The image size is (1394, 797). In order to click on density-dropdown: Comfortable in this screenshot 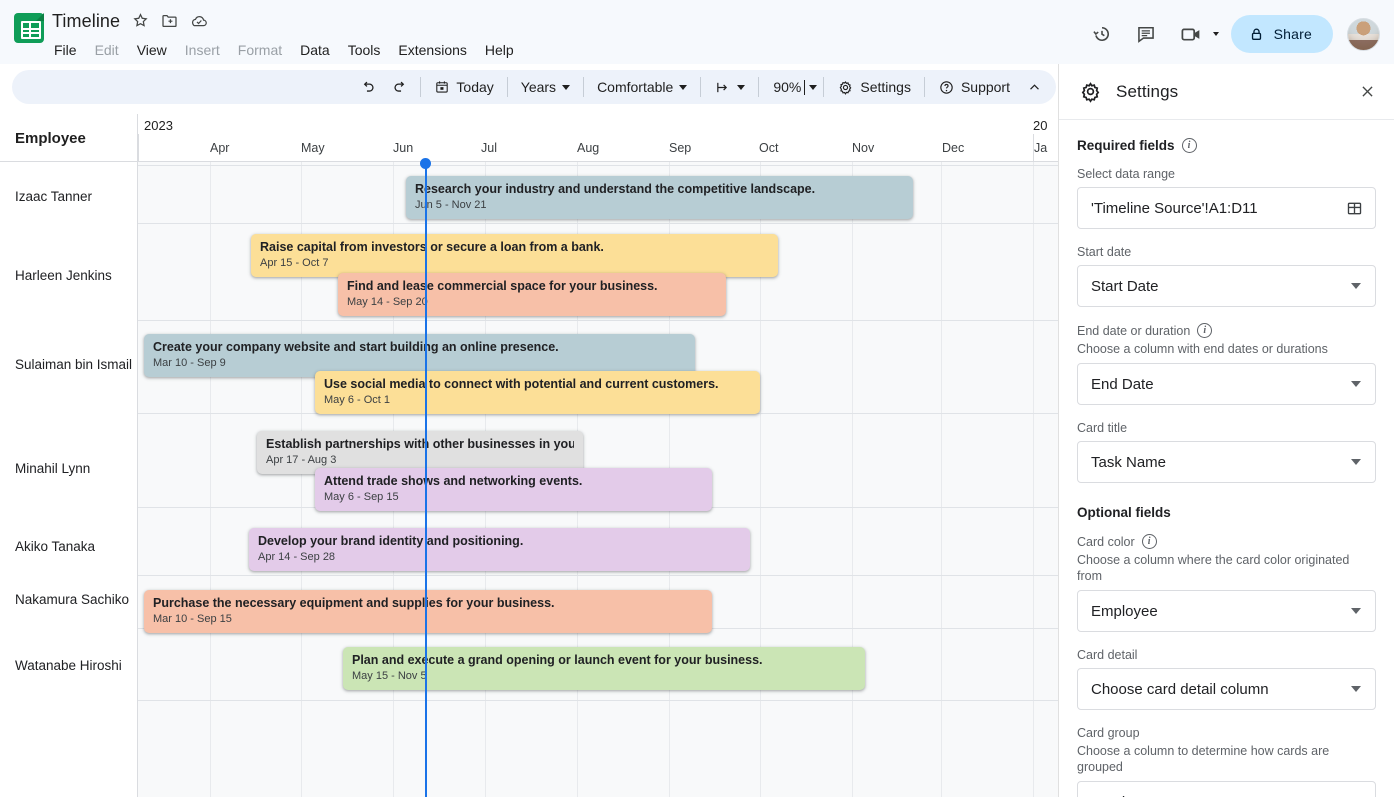, I will do `click(642, 87)`.